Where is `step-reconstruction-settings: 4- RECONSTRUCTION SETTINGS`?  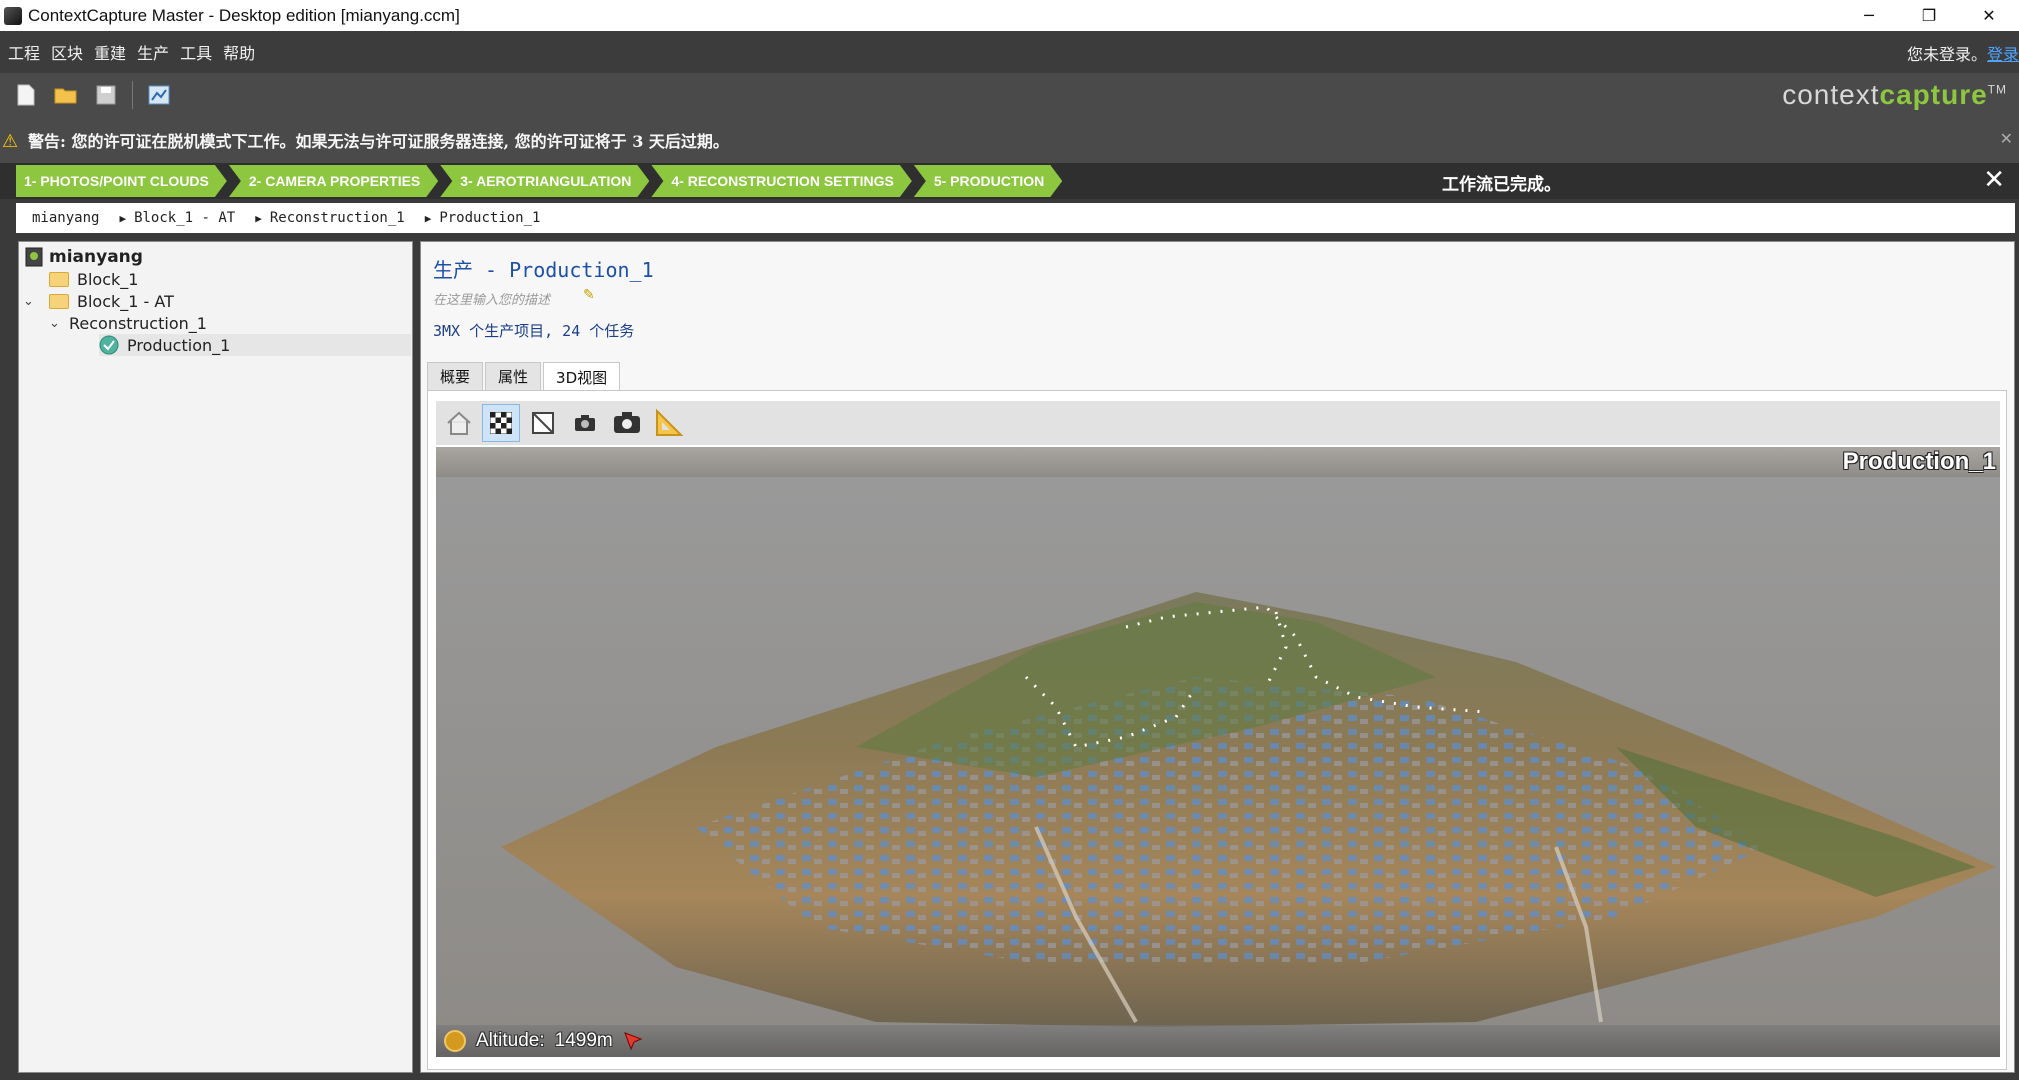 step-reconstruction-settings: 4- RECONSTRUCTION SETTINGS is located at coordinates (781, 181).